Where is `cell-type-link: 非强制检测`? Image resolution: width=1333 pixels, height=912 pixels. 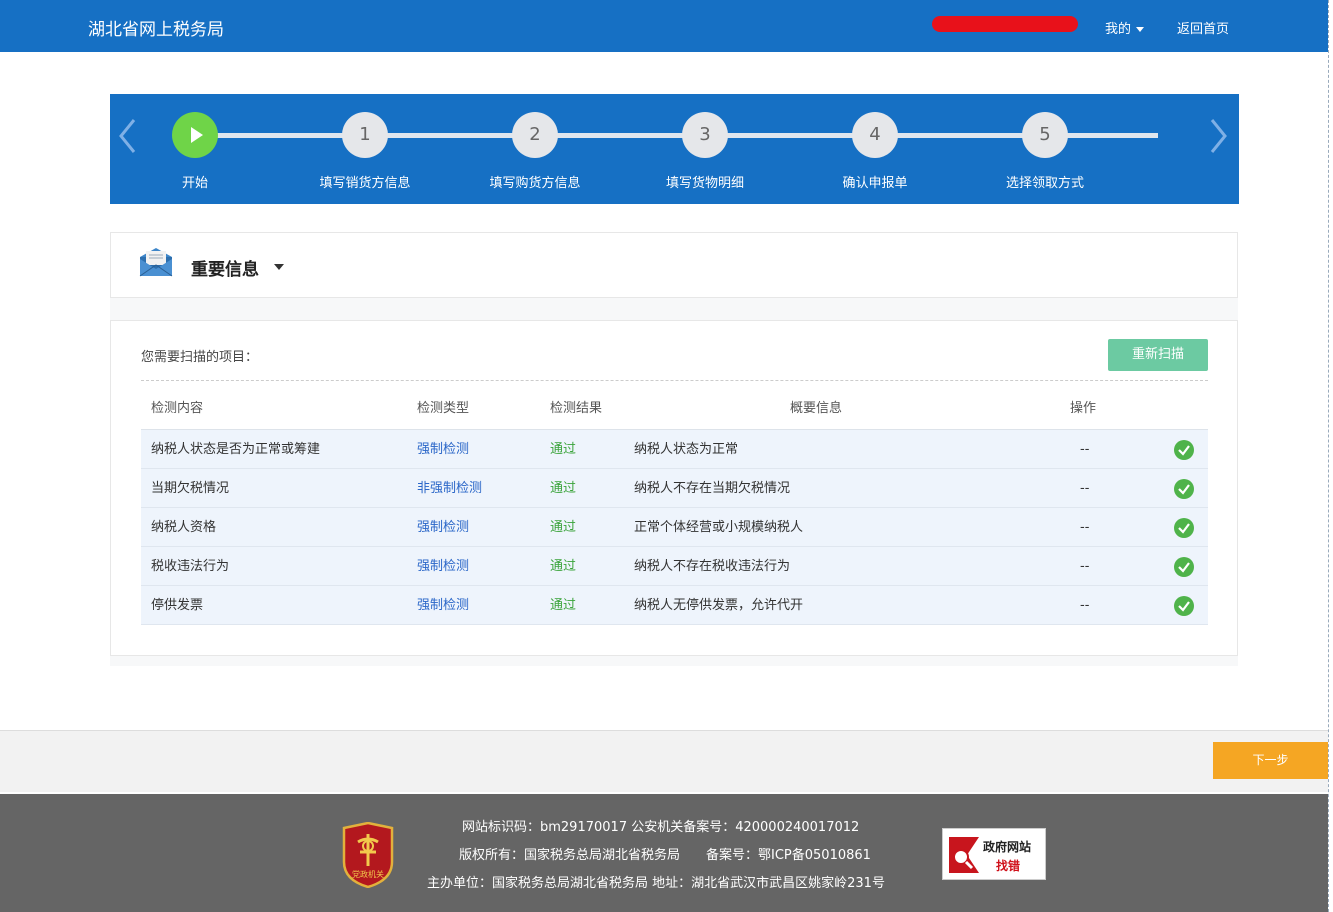
cell-type-link: 非强制检测 is located at coordinates (449, 488).